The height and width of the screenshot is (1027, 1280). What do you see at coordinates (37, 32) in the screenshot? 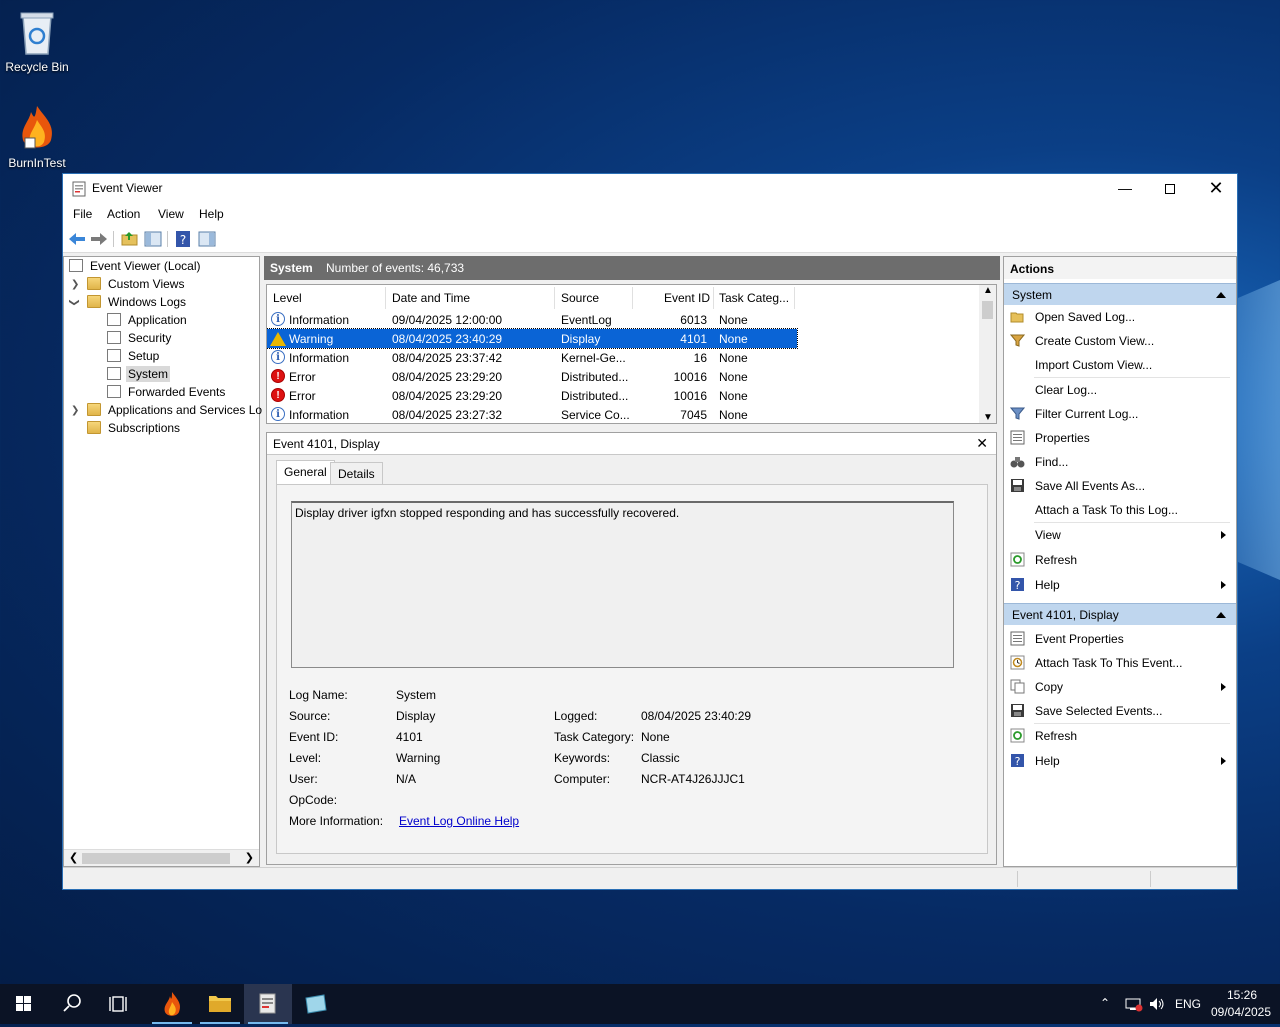
I see `recycle-bin-icon` at bounding box center [37, 32].